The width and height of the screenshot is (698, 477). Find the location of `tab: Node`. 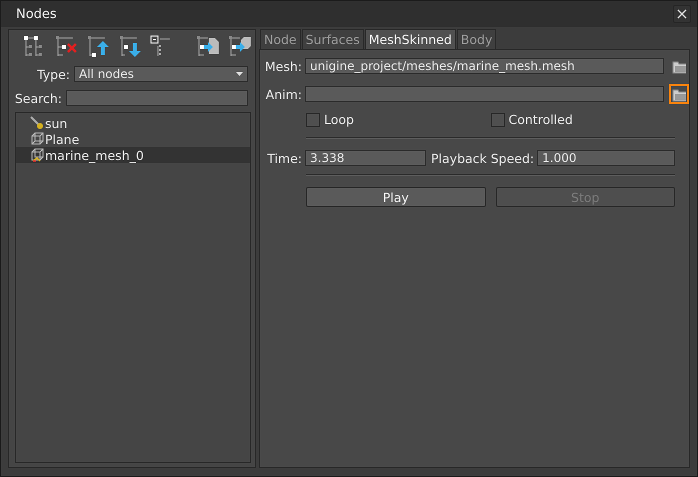

tab: Node is located at coordinates (280, 39).